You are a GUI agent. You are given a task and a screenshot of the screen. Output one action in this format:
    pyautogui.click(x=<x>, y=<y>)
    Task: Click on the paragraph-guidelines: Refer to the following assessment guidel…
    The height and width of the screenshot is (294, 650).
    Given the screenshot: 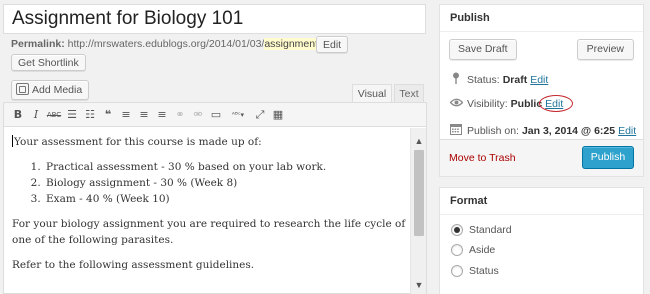 What is the action you would take?
    pyautogui.click(x=133, y=265)
    